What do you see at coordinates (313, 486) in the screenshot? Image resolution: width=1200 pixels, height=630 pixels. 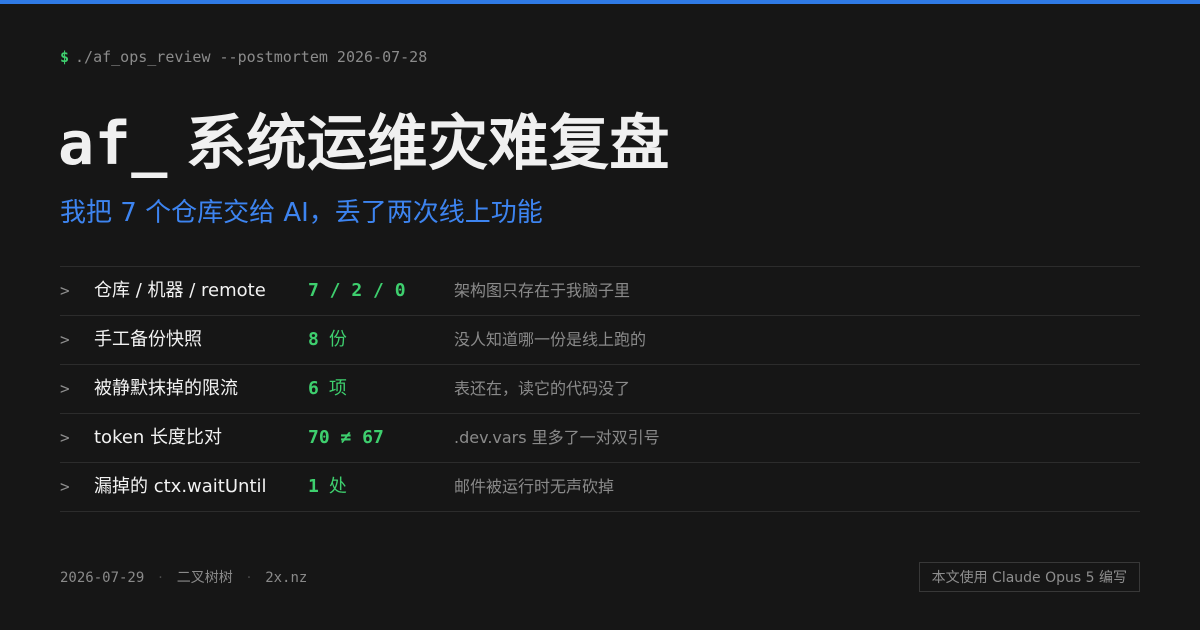 I see `stat-value-number: 1` at bounding box center [313, 486].